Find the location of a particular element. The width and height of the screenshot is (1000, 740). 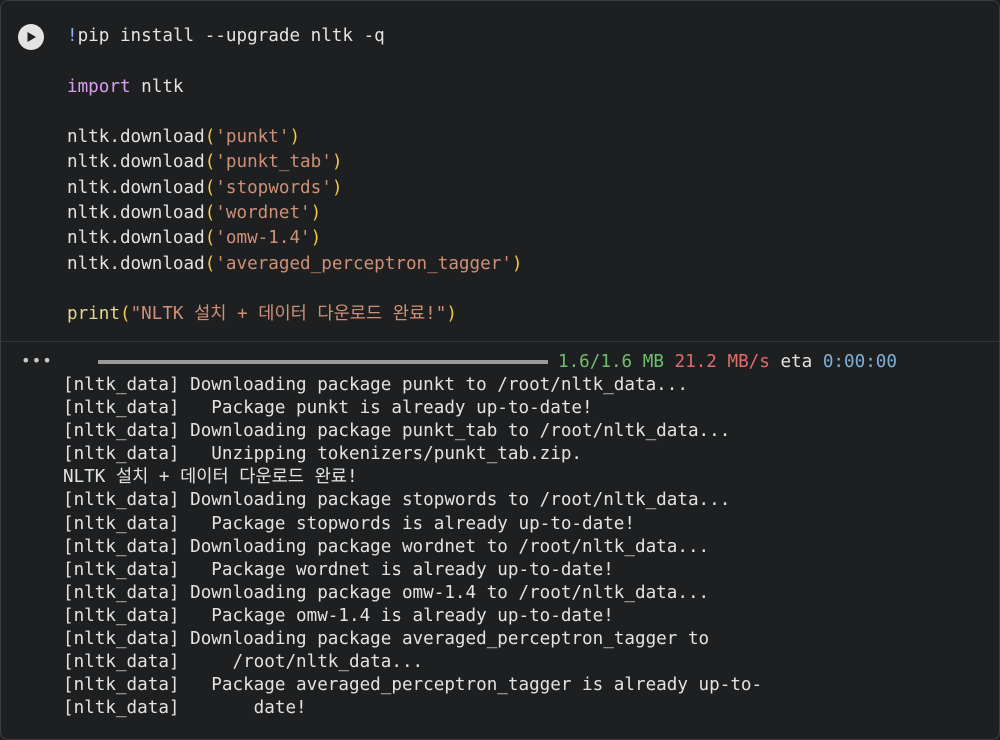

code-token: ! is located at coordinates (72, 36).